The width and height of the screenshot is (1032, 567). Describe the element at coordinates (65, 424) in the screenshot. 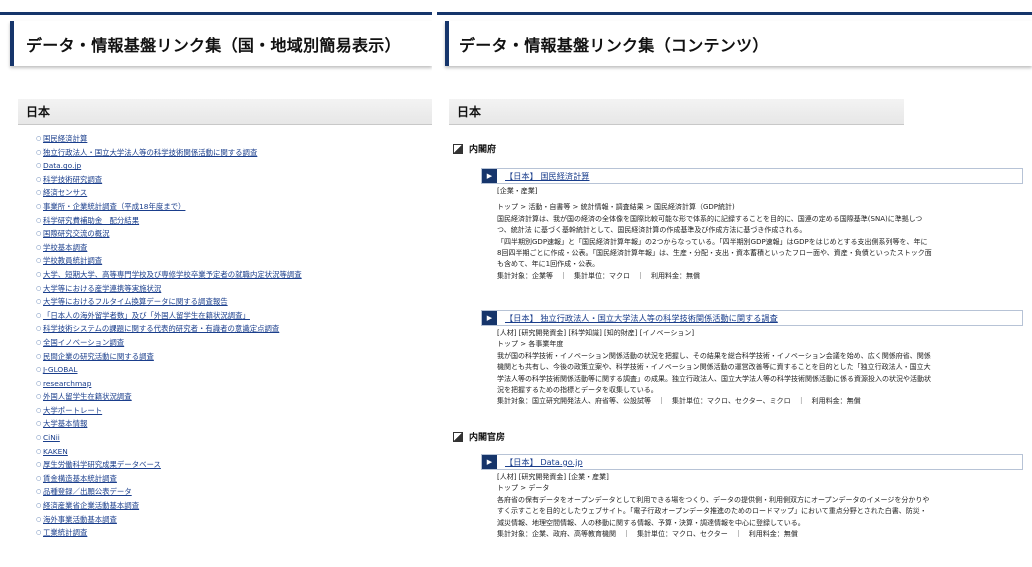

I see `list-item-link: 大学基本情報` at that location.